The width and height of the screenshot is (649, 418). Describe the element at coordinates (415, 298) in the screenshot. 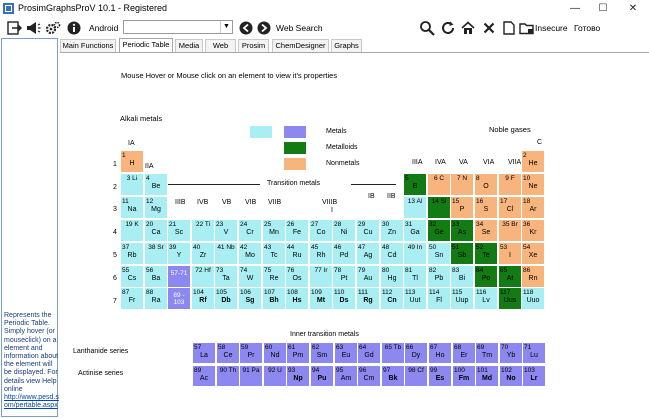

I see `element-cell-uut: 113 Uut` at that location.